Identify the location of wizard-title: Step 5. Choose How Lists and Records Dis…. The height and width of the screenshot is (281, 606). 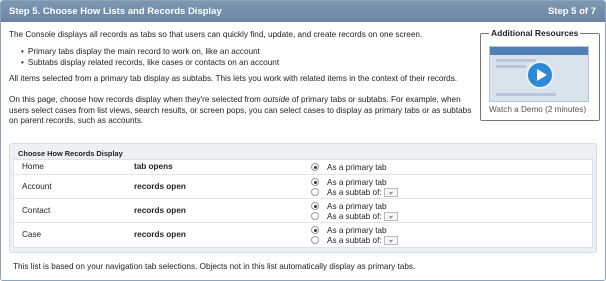
(115, 11).